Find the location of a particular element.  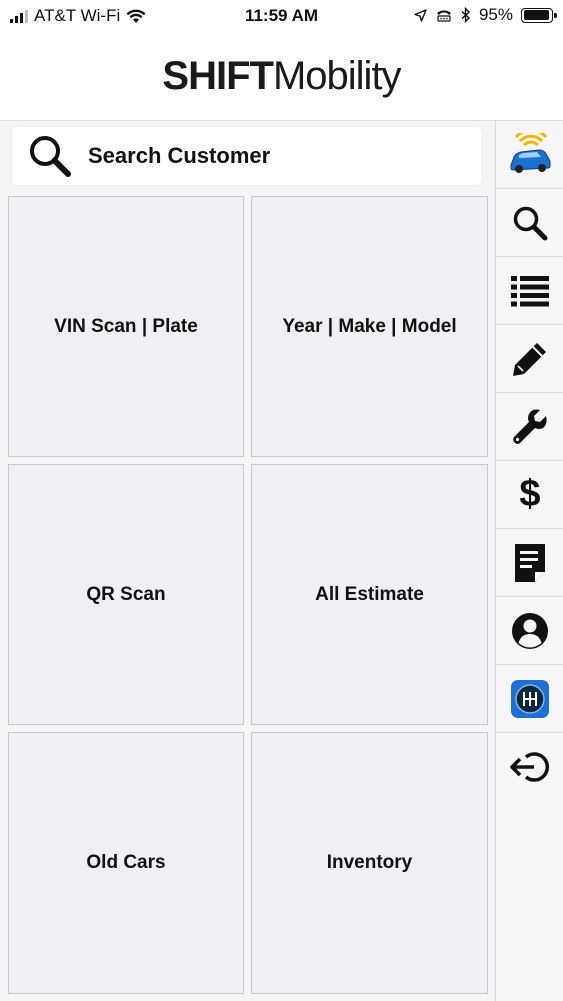

user-icon is located at coordinates (530, 630).